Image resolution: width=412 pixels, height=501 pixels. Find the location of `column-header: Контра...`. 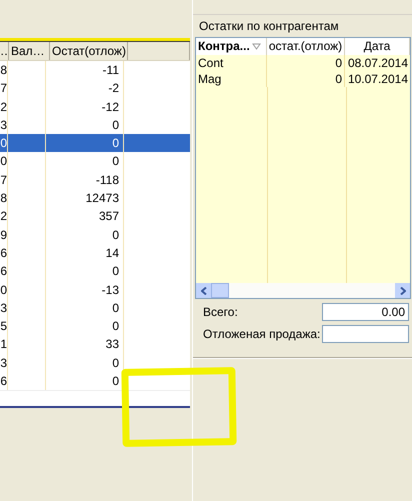

column-header: Контра... is located at coordinates (231, 46).